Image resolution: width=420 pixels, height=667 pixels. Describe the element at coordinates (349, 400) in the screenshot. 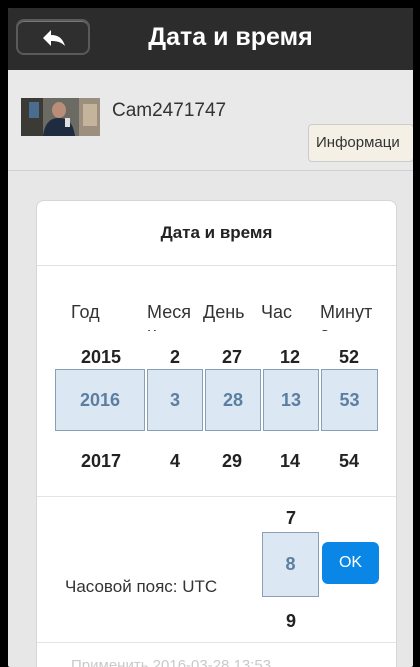

I see `minute-selected: 53` at that location.